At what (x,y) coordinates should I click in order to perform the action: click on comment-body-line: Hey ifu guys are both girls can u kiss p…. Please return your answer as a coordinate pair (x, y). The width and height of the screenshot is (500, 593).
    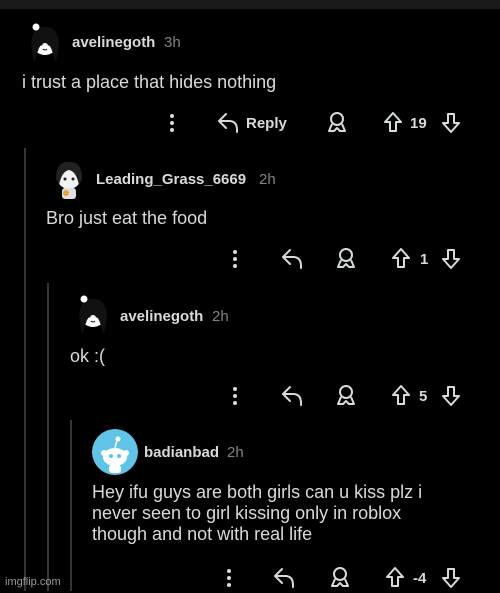
    Looking at the image, I should click on (257, 492).